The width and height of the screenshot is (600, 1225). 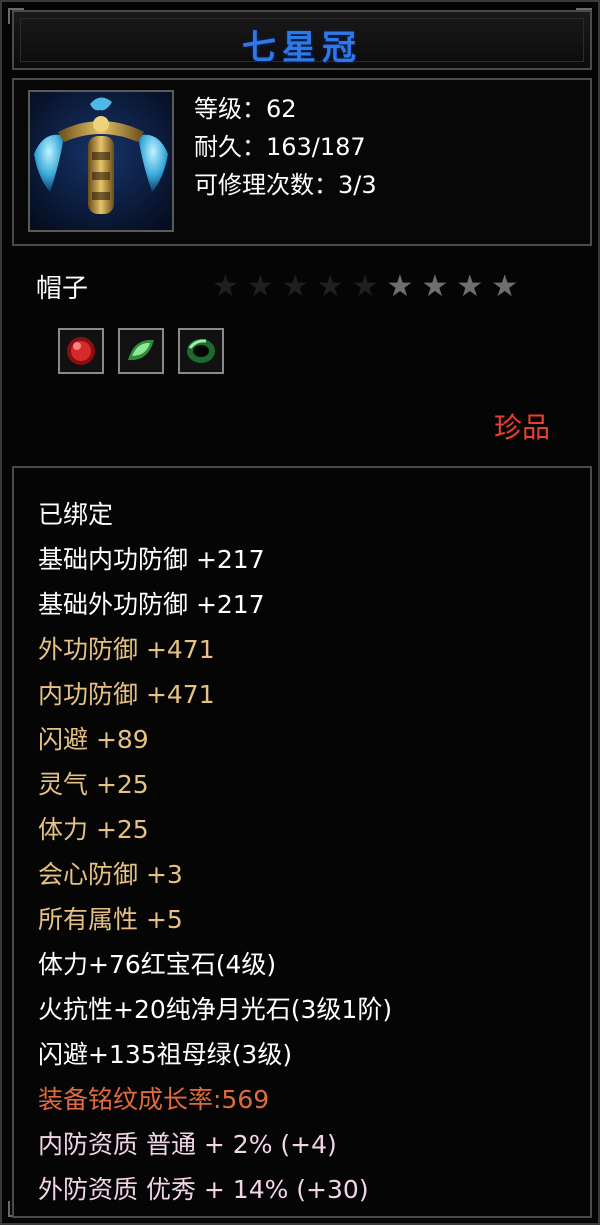 I want to click on attribute-line: 已绑定, so click(x=76, y=514).